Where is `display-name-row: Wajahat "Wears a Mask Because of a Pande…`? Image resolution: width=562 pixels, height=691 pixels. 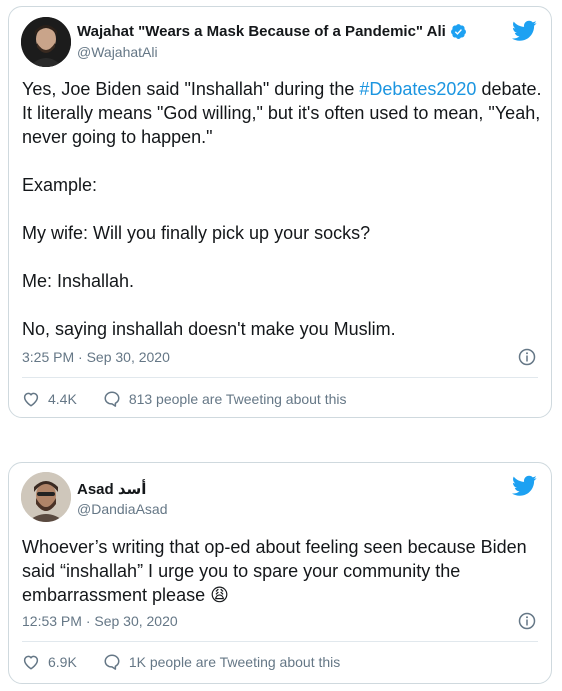
display-name-row: Wajahat "Wears a Mask Because of a Pande… is located at coordinates (272, 31).